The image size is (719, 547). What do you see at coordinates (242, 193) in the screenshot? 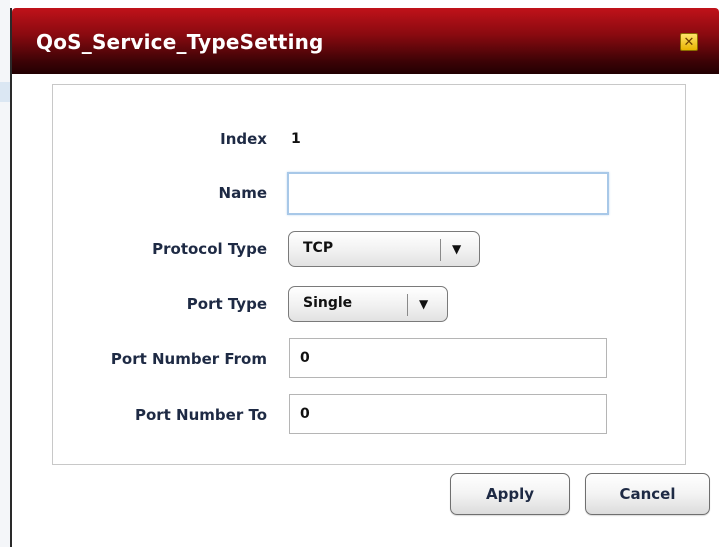
I see `name-label: Name` at bounding box center [242, 193].